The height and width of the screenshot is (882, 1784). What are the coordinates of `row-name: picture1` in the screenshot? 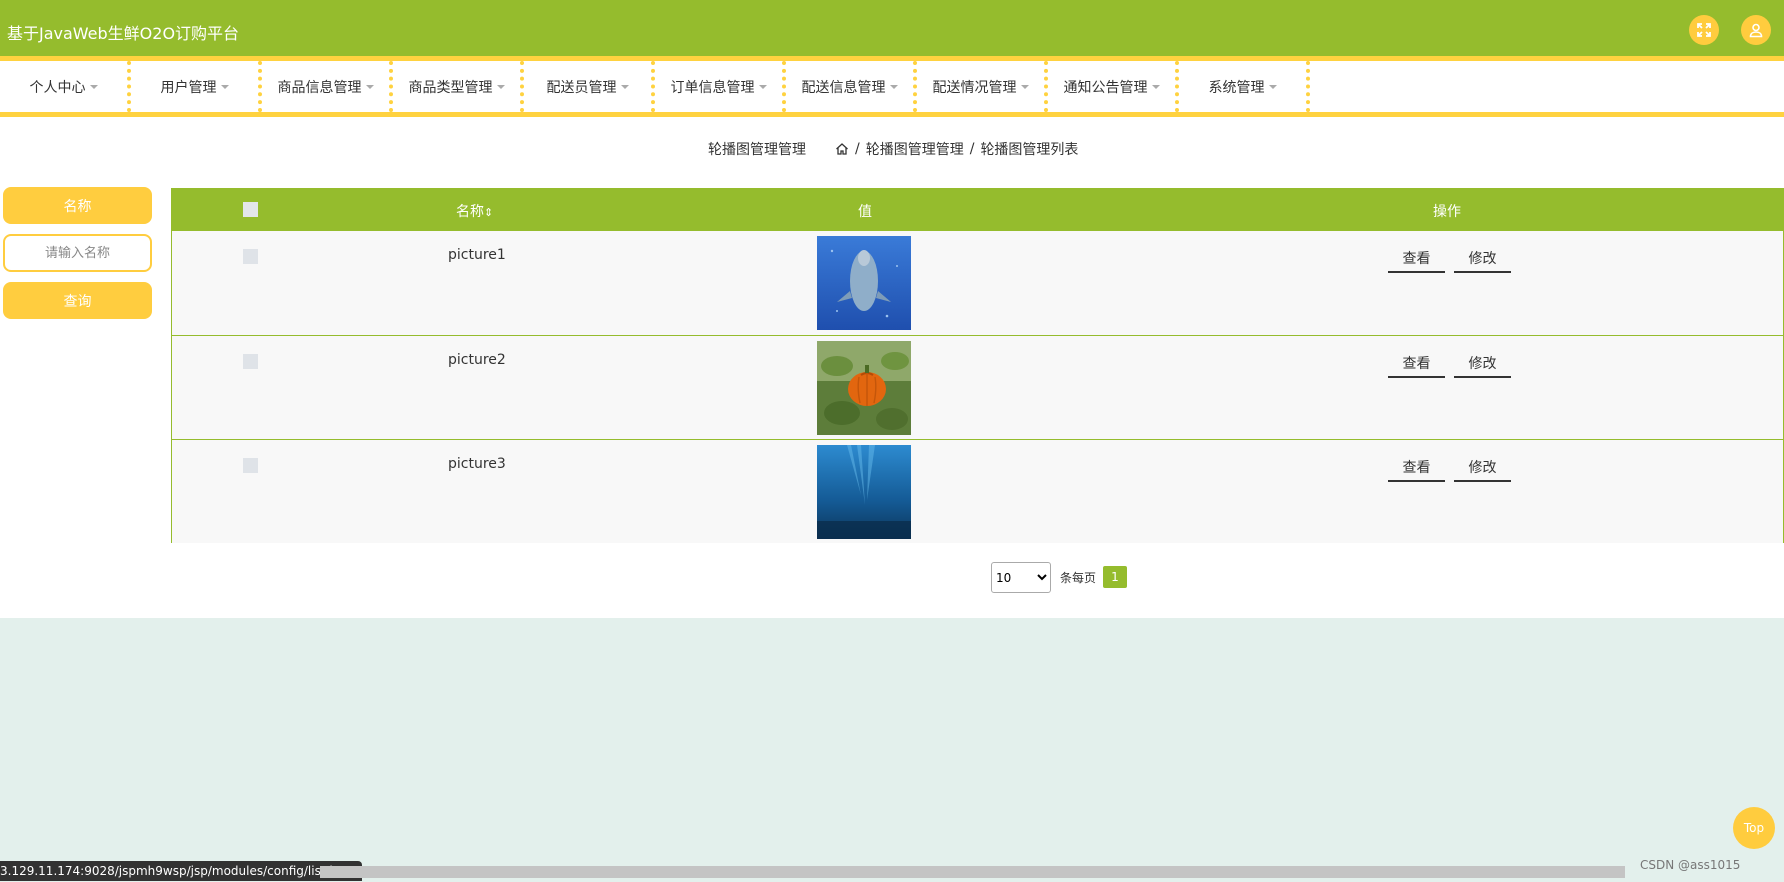 It's located at (477, 255).